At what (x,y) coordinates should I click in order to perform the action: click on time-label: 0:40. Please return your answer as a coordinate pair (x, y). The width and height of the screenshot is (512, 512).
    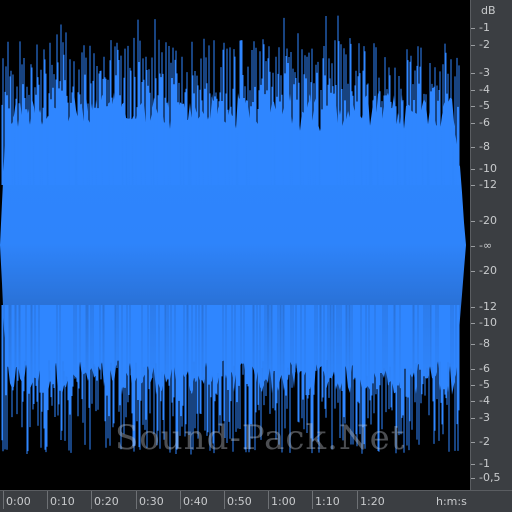
    Looking at the image, I should click on (195, 501).